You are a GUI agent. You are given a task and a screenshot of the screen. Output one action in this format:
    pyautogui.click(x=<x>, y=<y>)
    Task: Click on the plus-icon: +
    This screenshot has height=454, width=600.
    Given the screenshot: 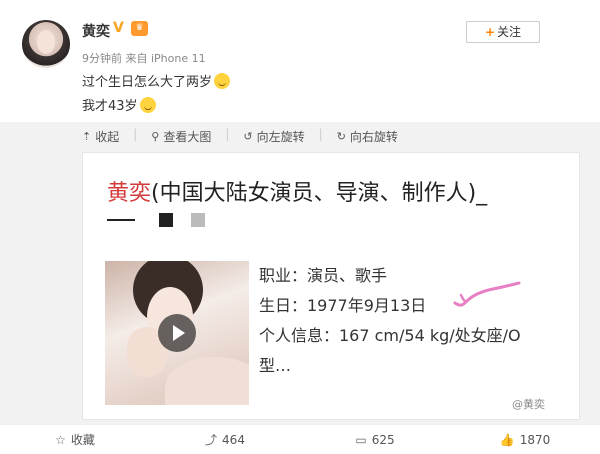 What is the action you would take?
    pyautogui.click(x=490, y=32)
    